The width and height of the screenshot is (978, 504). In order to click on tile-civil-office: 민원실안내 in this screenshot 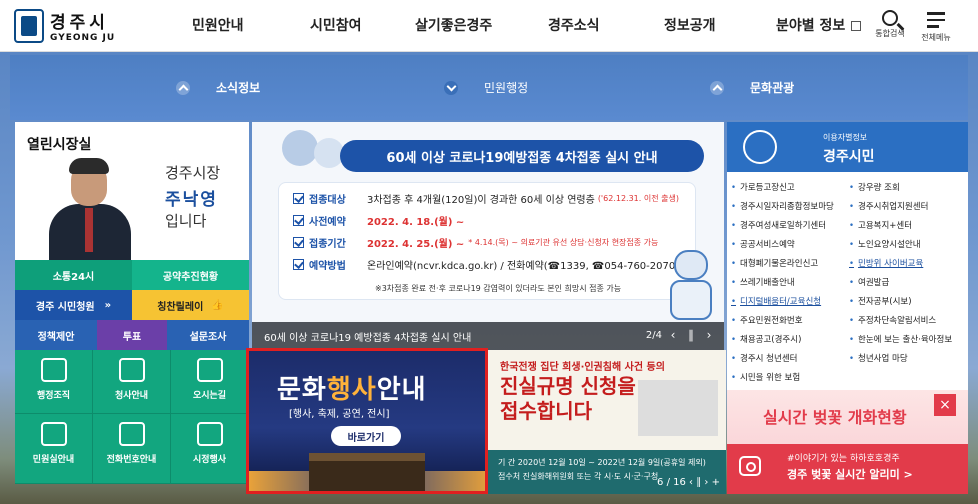, I will do `click(54, 449)`.